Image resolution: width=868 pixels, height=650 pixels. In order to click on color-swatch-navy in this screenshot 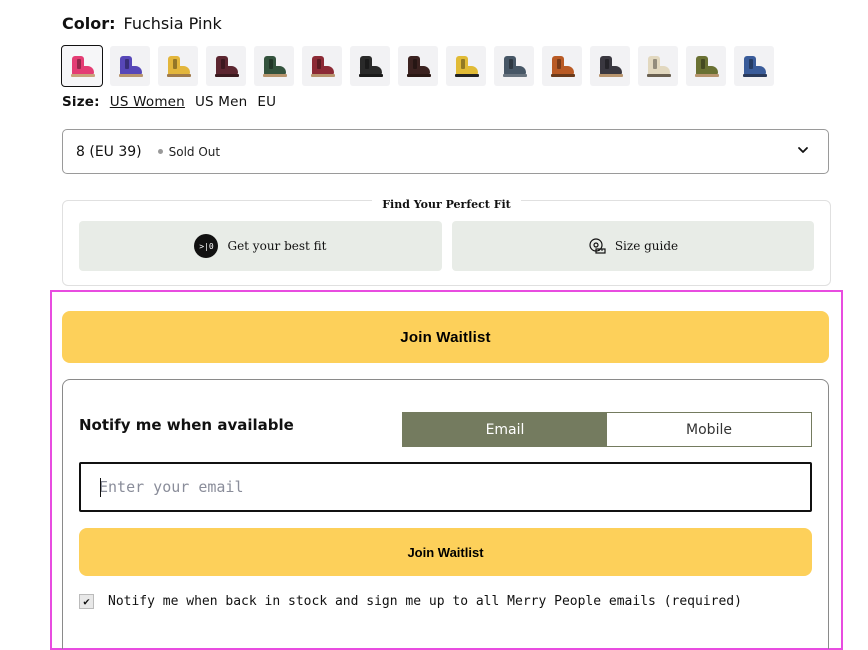, I will do `click(754, 66)`.